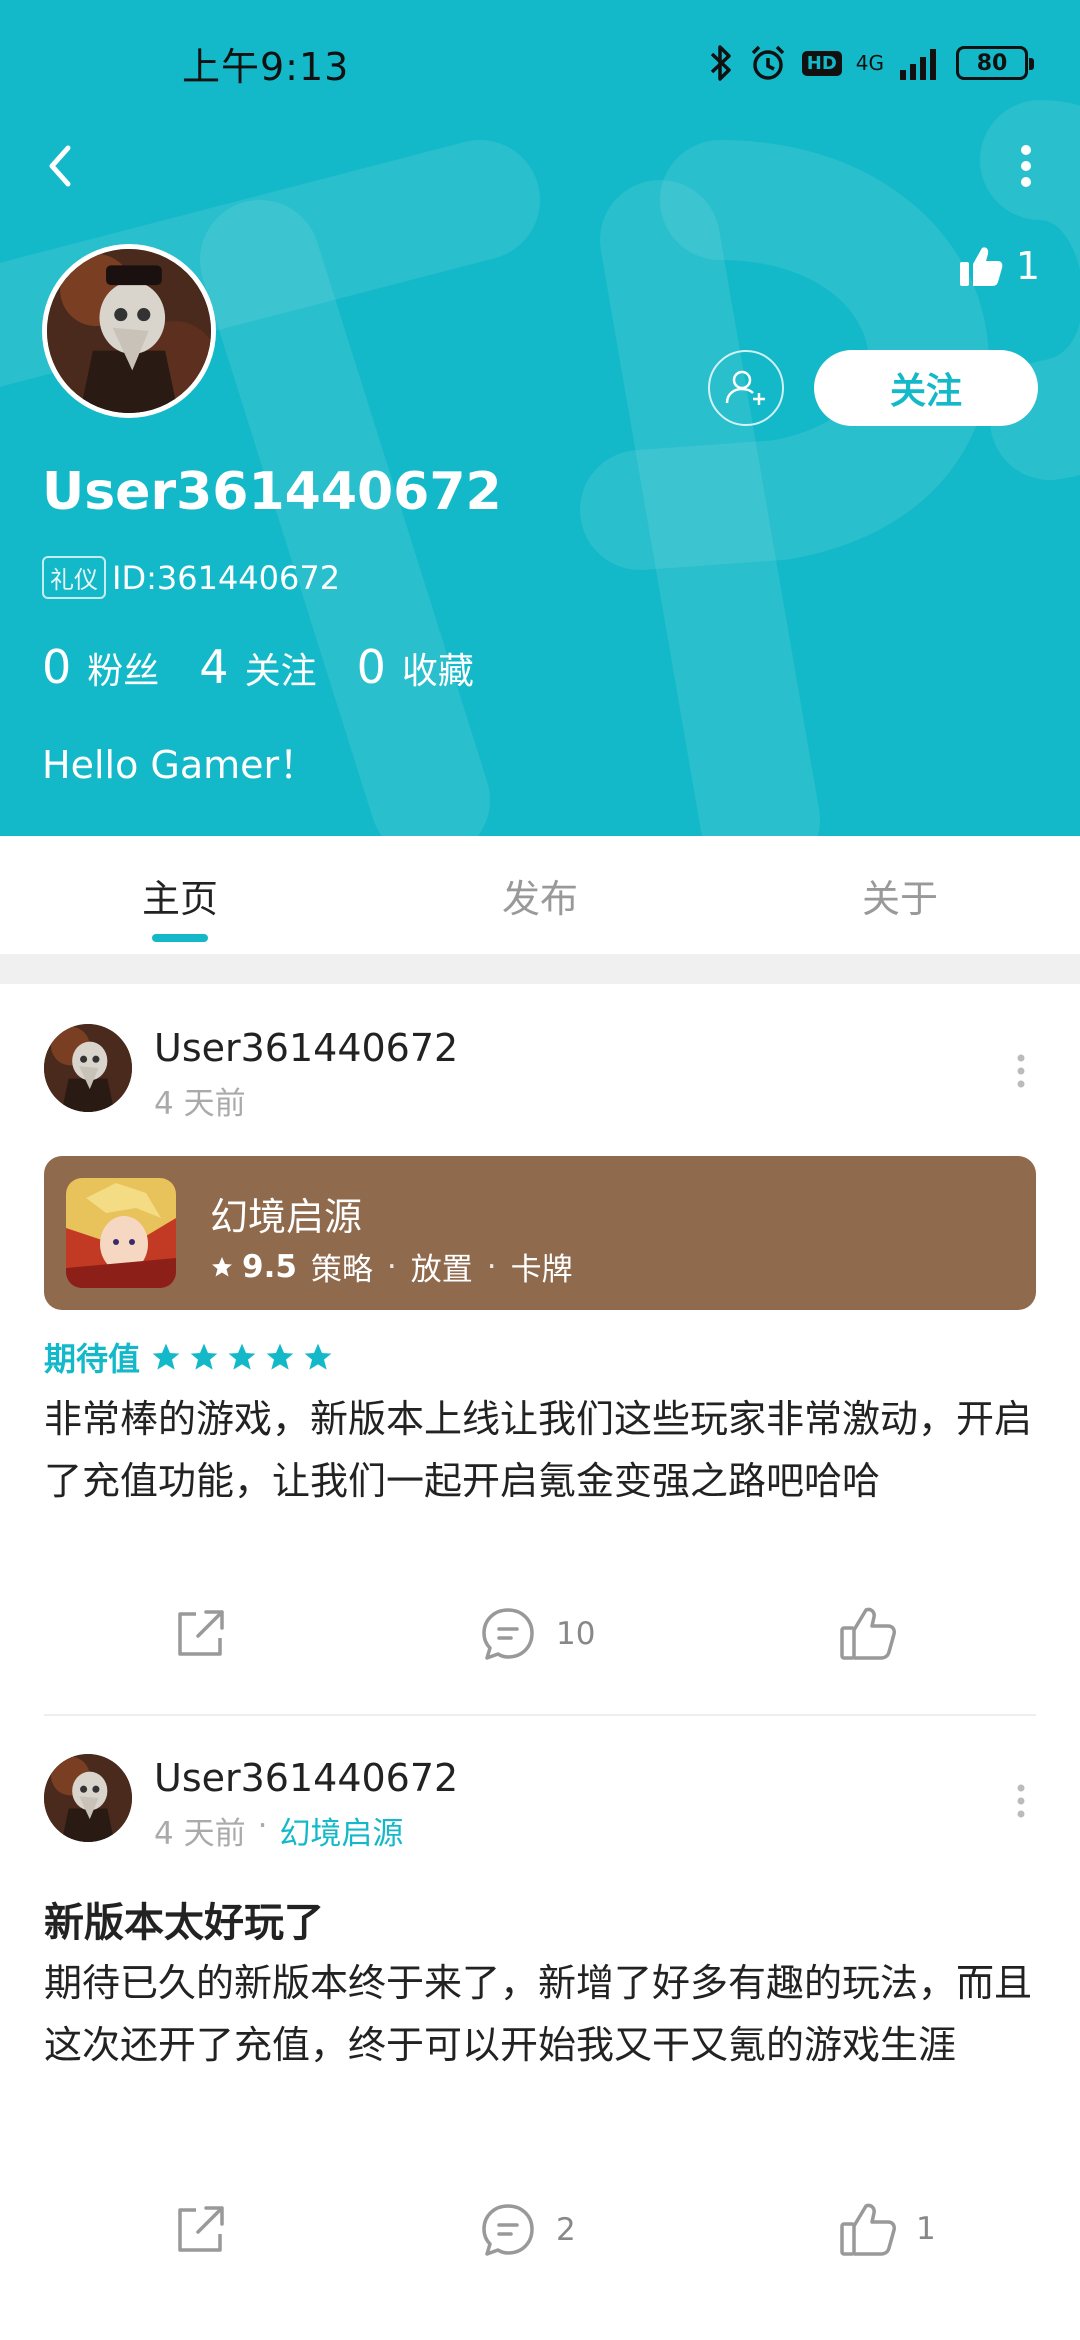 The image size is (1080, 2340). Describe the element at coordinates (767, 62) in the screenshot. I see `alarm-icon` at that location.